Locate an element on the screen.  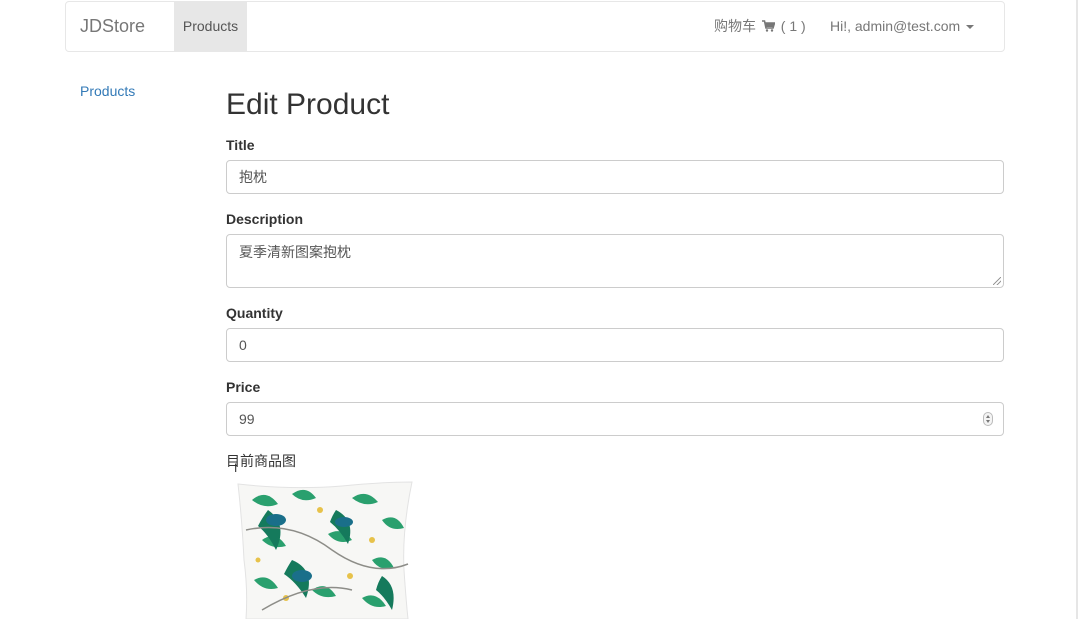
description-value: 夏季清新图案抱枕 is located at coordinates (295, 252).